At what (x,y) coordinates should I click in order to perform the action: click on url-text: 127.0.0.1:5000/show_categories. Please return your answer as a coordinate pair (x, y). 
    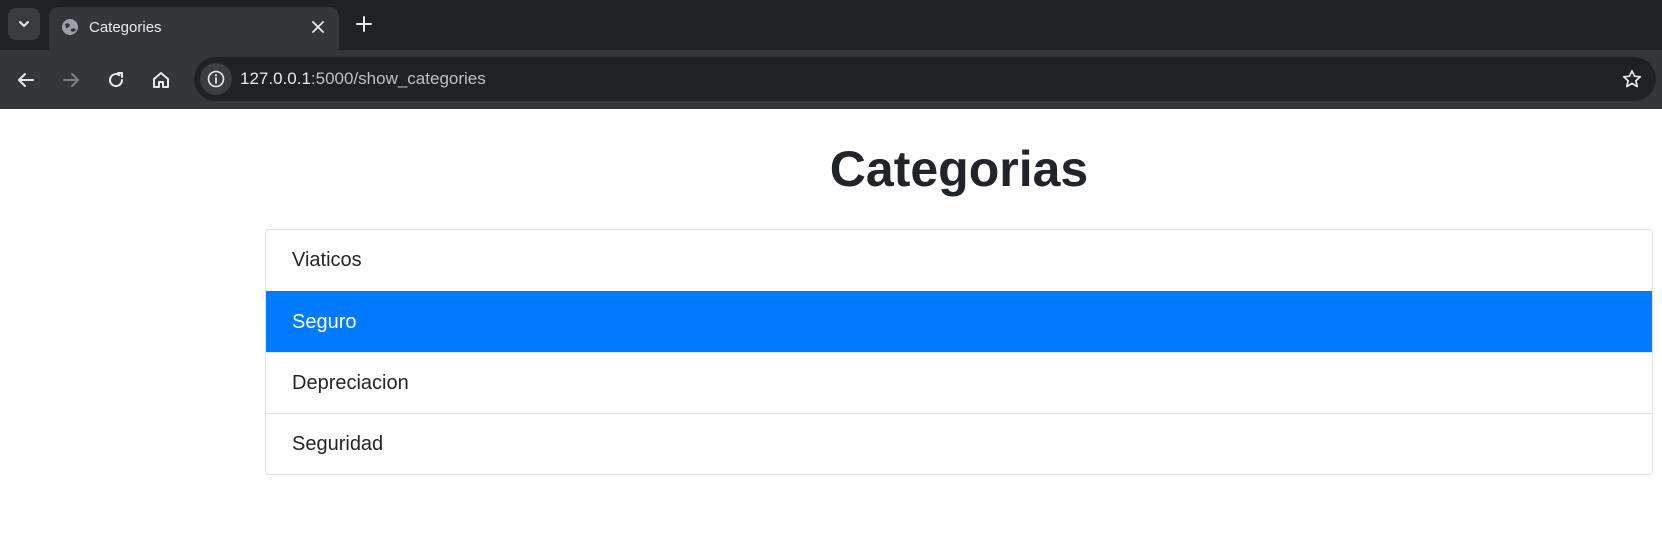
    Looking at the image, I should click on (363, 79).